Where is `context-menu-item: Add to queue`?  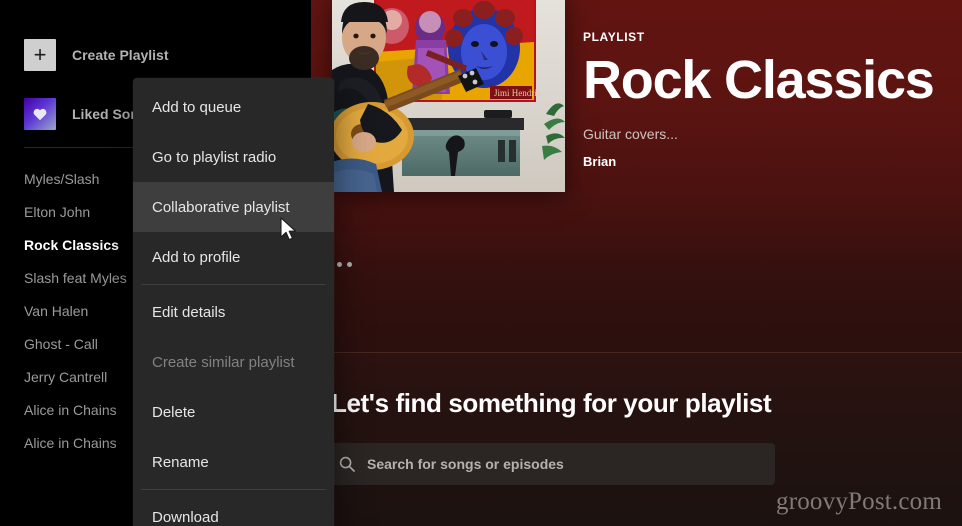
context-menu-item: Add to queue is located at coordinates (233, 107).